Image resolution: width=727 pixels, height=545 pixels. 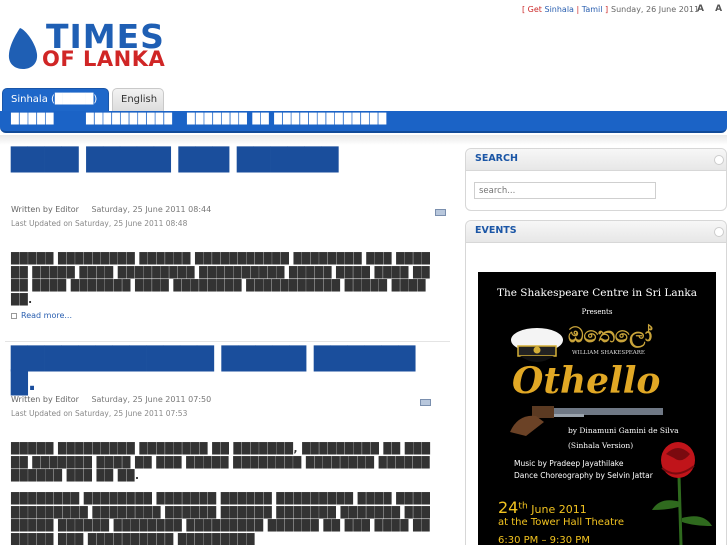 What do you see at coordinates (597, 293) in the screenshot?
I see `poster-presenter: The Shakespeare Centre in Sri Lanka` at bounding box center [597, 293].